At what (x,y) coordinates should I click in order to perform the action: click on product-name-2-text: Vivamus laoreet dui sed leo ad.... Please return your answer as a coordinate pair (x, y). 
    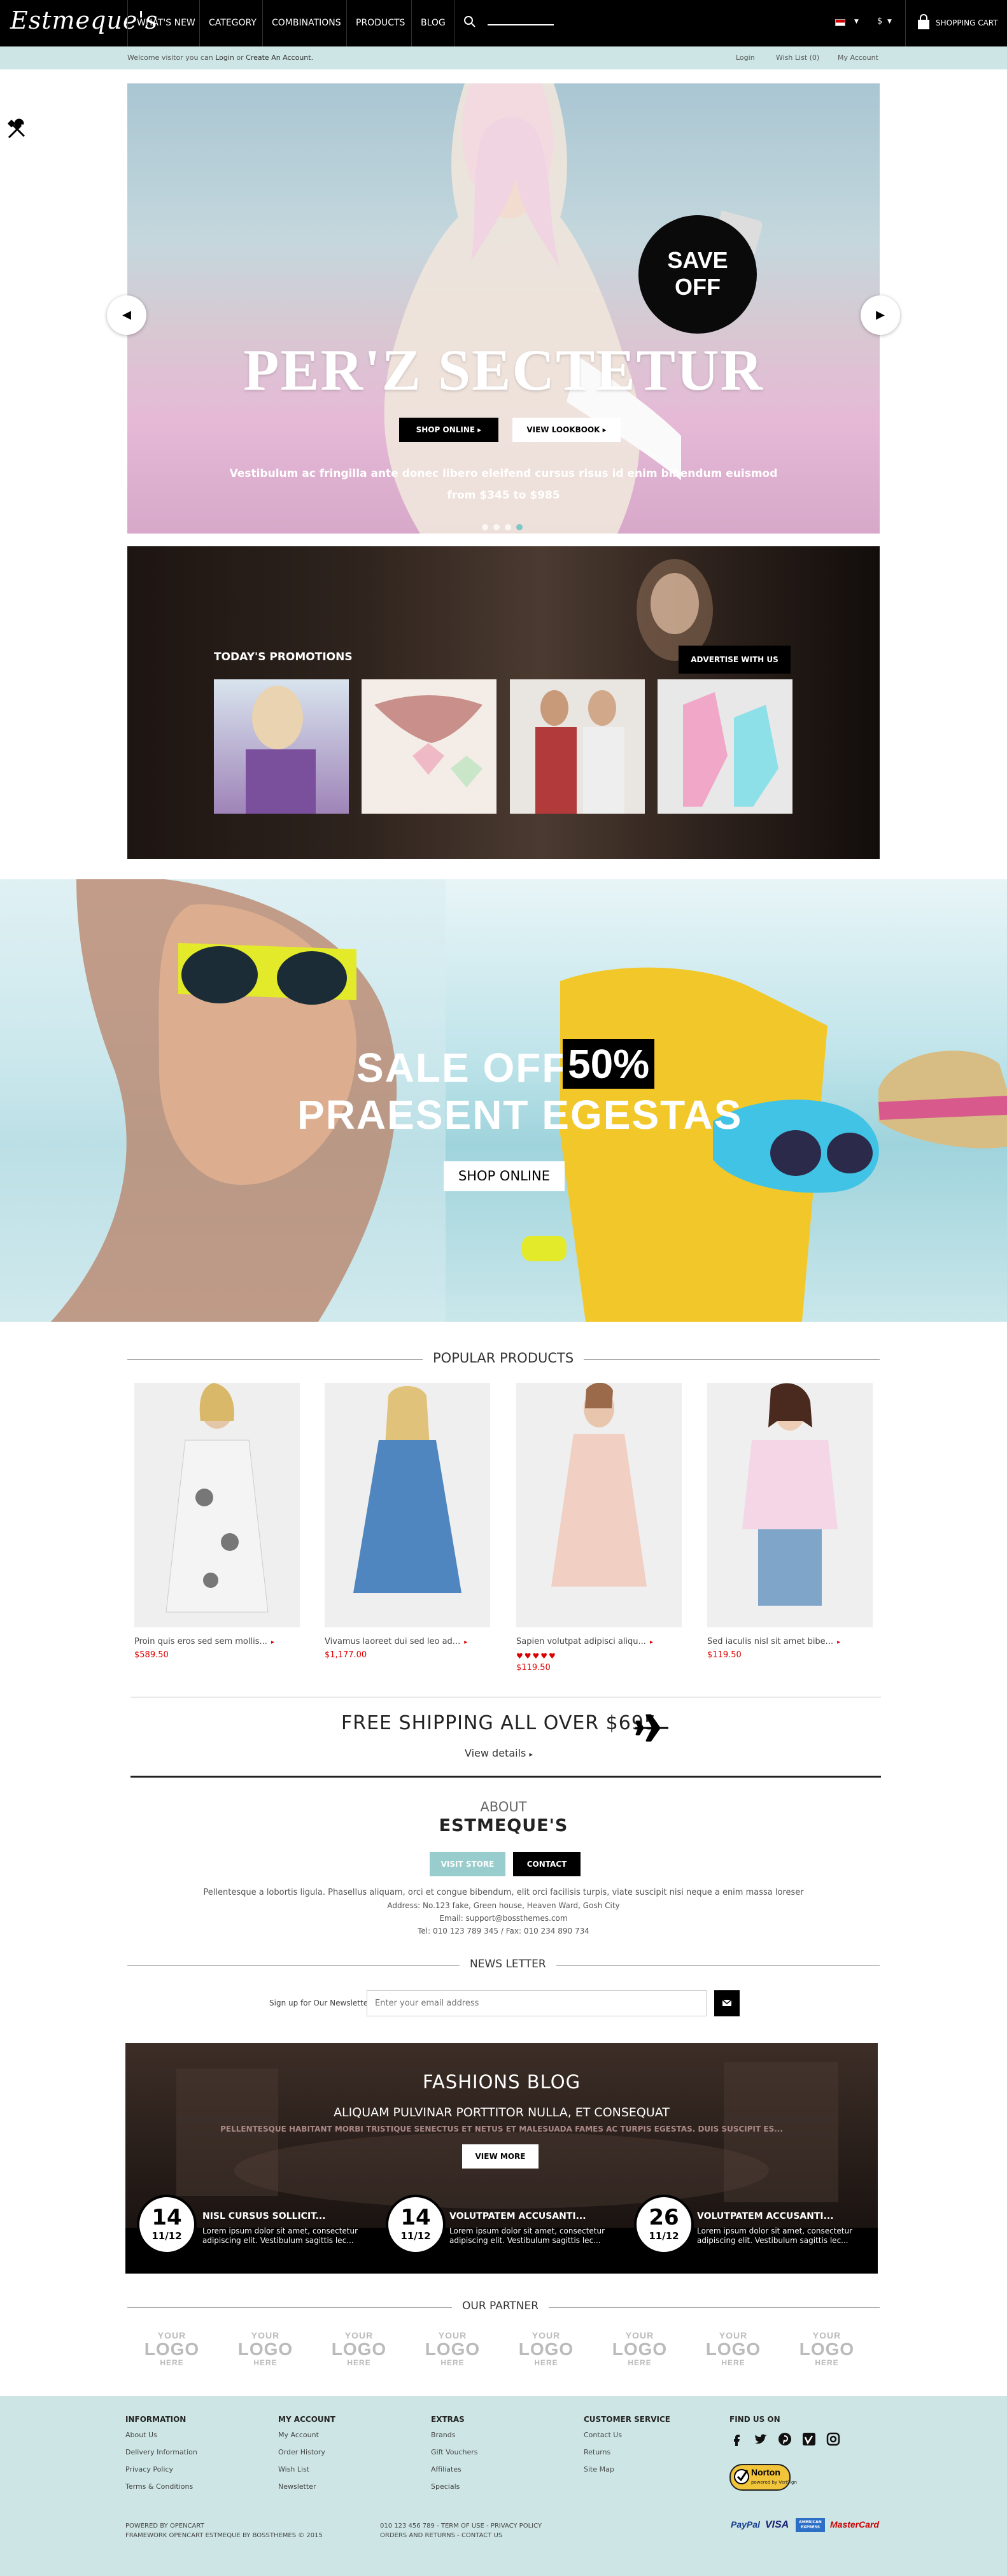
    Looking at the image, I should click on (392, 1641).